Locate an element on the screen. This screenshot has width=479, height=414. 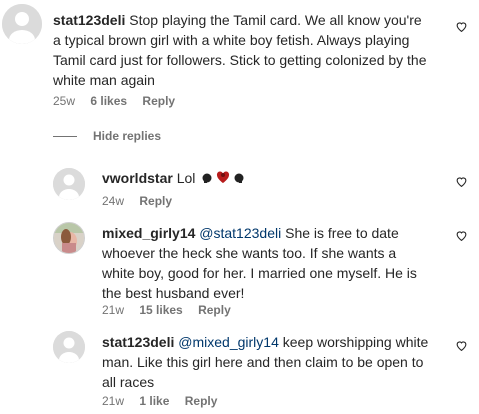
hide-replies-divider is located at coordinates (65, 136).